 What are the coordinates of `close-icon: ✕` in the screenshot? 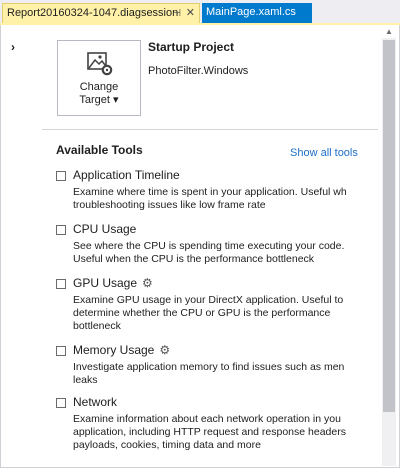 It's located at (190, 13).